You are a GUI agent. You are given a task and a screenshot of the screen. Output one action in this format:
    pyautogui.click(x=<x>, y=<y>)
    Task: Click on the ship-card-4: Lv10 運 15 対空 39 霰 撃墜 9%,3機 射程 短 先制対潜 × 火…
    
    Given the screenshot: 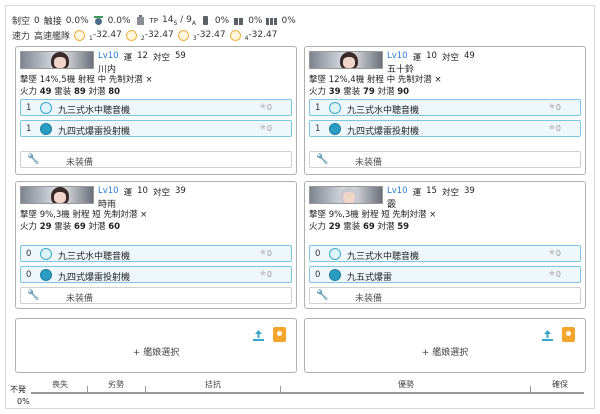 What is the action you would take?
    pyautogui.click(x=445, y=245)
    